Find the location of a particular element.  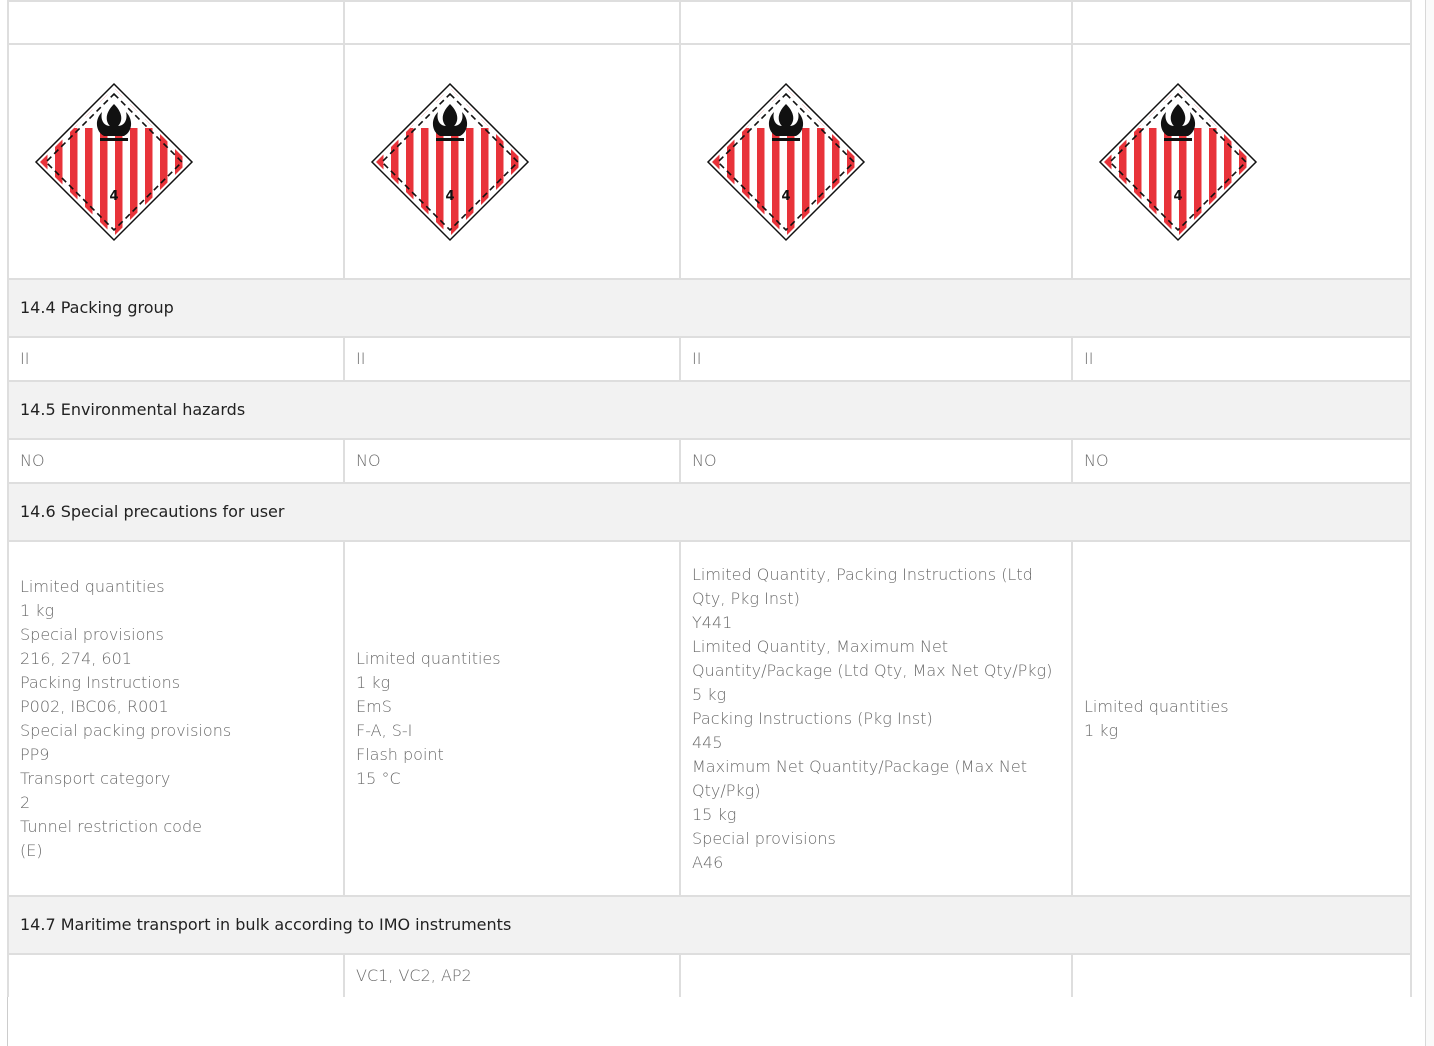

table-row: NO NO NO NO is located at coordinates (709, 461).